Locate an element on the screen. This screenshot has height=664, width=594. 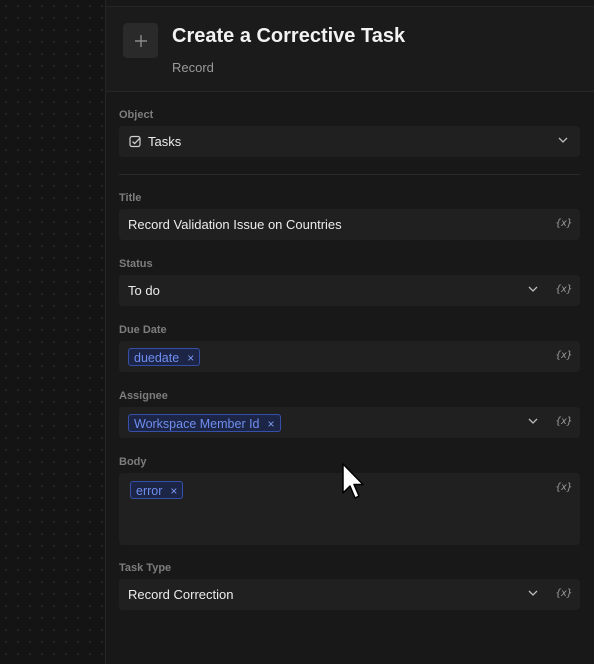
title-value: Record Validation Issue on Countries is located at coordinates (235, 224).